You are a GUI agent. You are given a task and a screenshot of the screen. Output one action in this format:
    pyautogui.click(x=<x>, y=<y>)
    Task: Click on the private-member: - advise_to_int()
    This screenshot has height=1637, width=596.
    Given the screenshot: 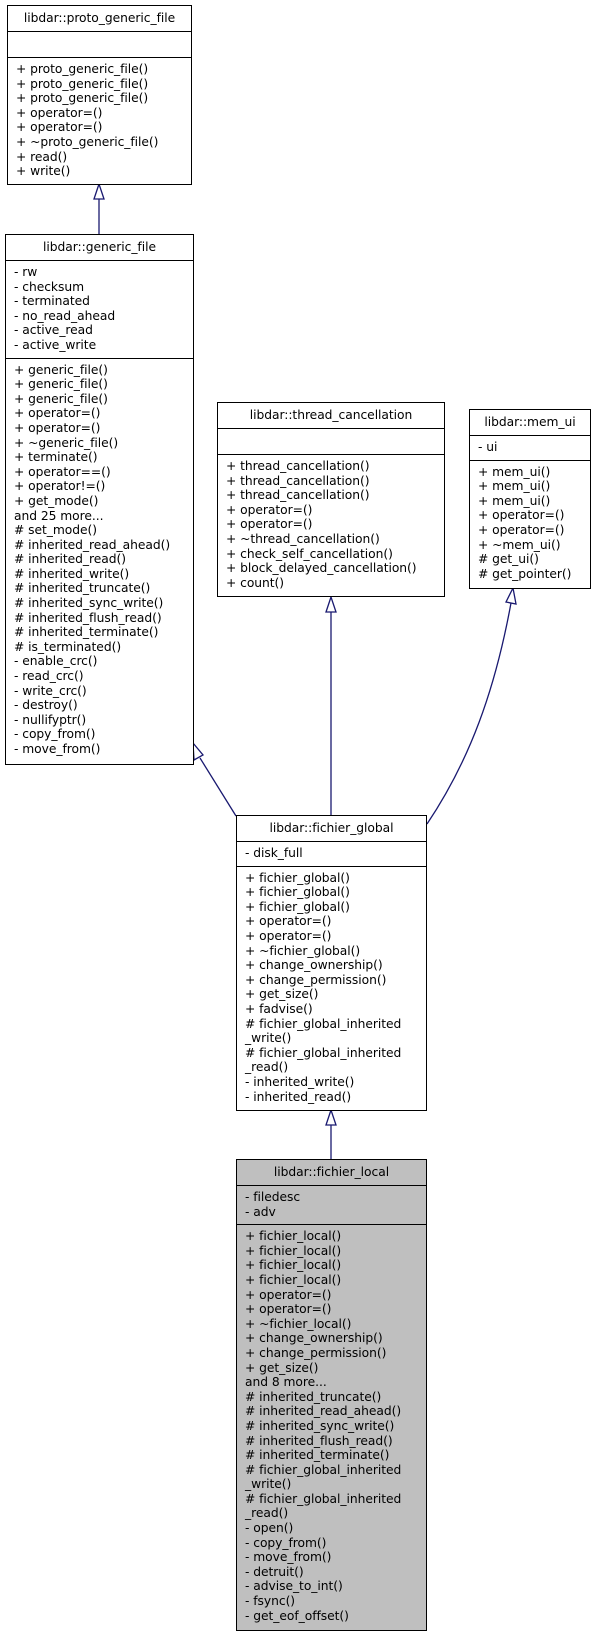 What is the action you would take?
    pyautogui.click(x=294, y=1586)
    